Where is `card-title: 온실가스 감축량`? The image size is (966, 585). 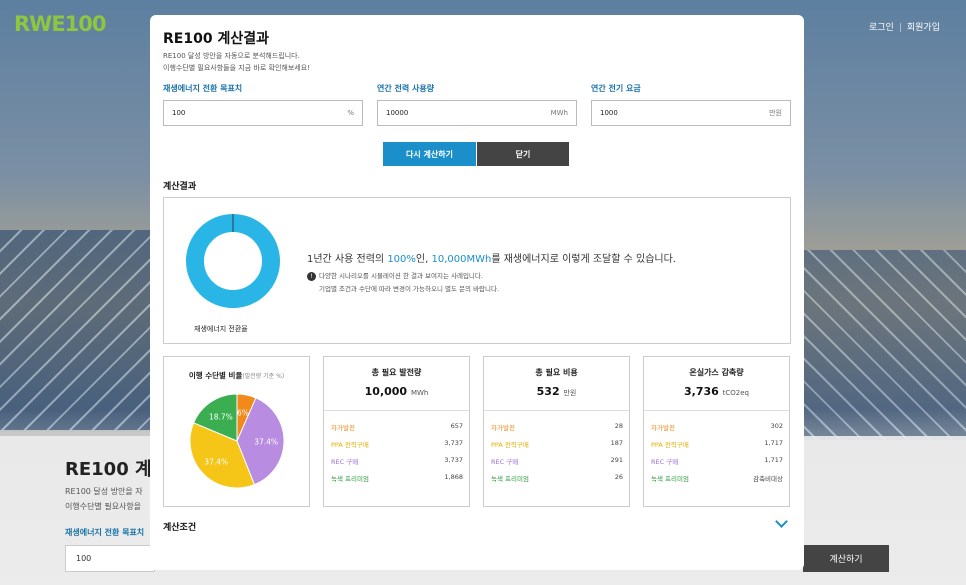 card-title: 온실가스 감축량 is located at coordinates (716, 372).